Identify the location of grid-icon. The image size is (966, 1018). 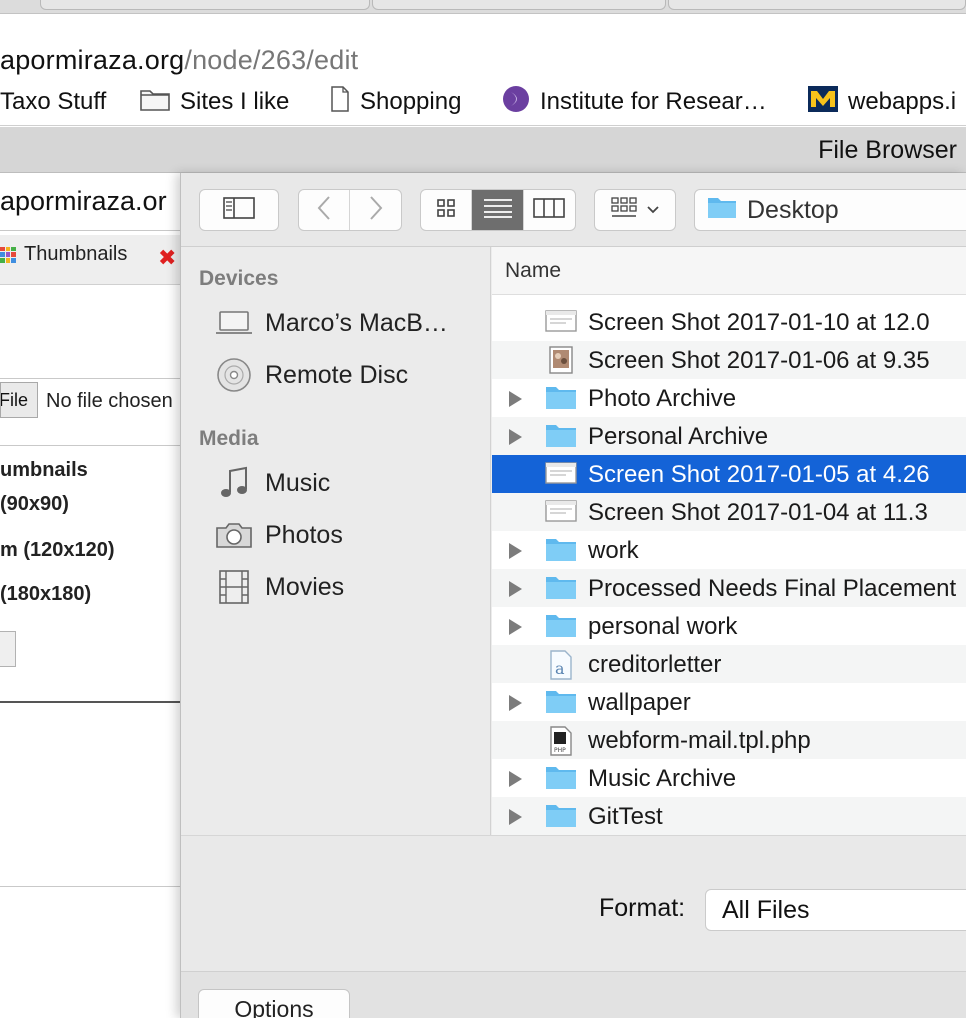
(8, 254).